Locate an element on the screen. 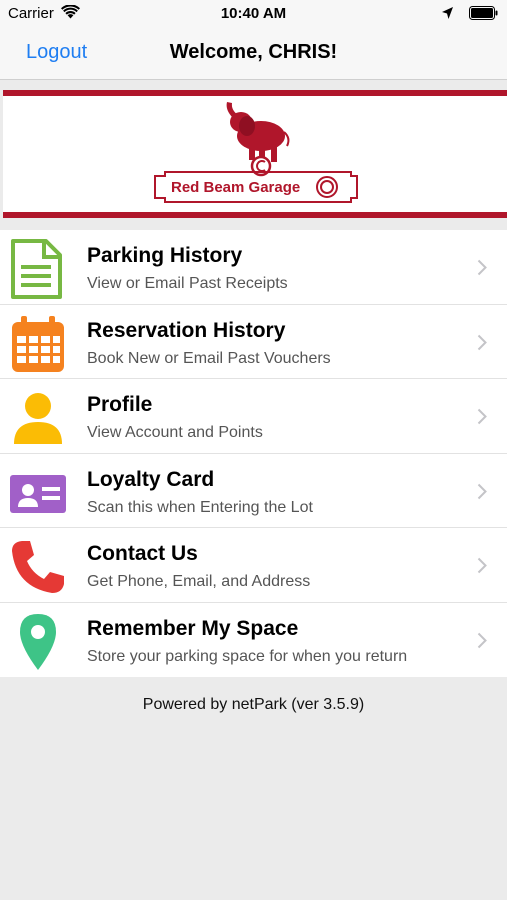 The image size is (507, 900). menu-item-title: Parking History is located at coordinates (165, 255).